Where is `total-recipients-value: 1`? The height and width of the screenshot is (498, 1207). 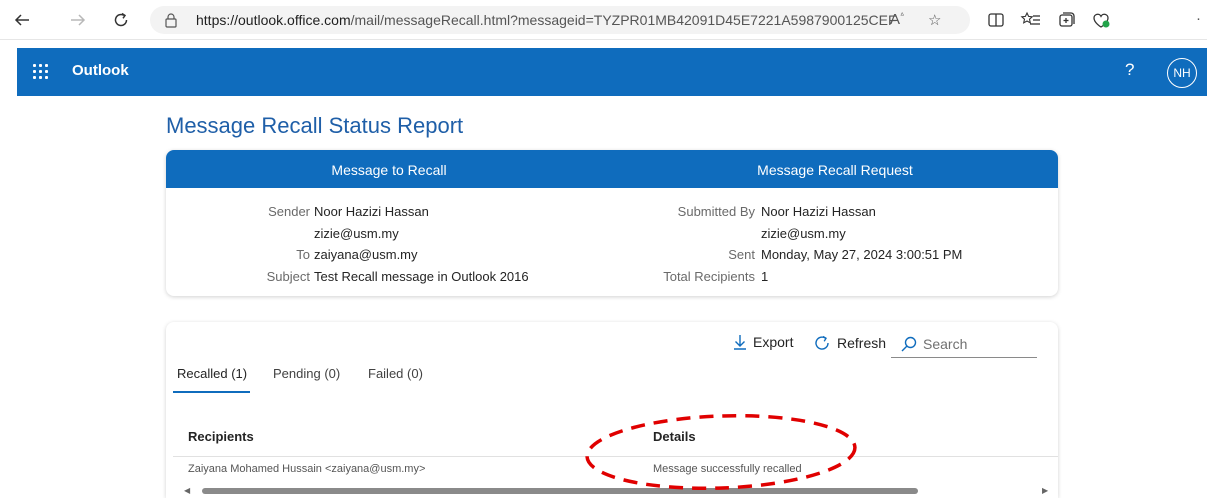 total-recipients-value: 1 is located at coordinates (765, 276).